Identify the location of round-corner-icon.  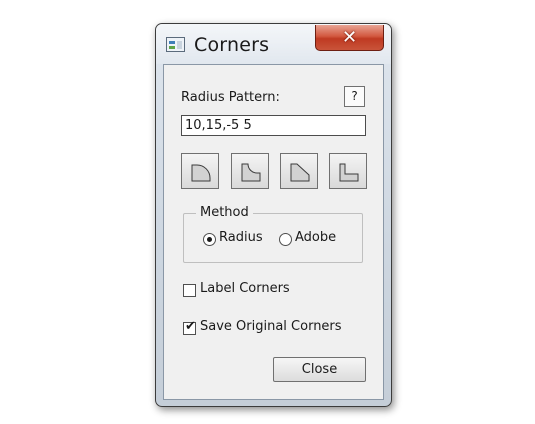
(201, 173).